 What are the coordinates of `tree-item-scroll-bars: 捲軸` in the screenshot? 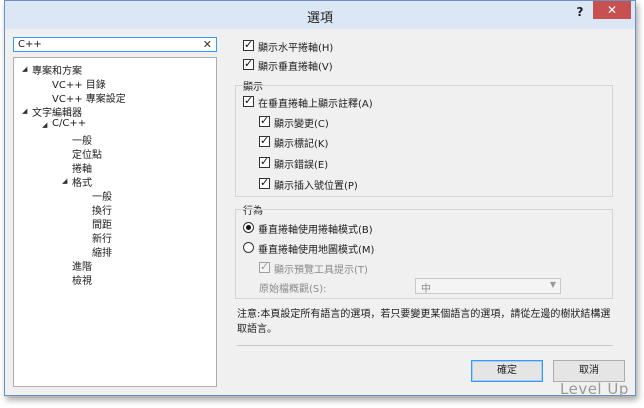 It's located at (82, 167).